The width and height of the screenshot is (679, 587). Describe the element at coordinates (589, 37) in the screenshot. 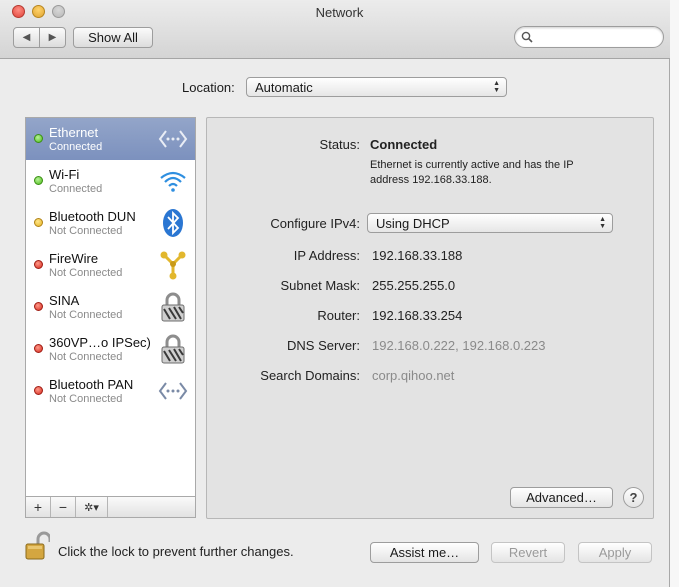

I see `search-field` at that location.